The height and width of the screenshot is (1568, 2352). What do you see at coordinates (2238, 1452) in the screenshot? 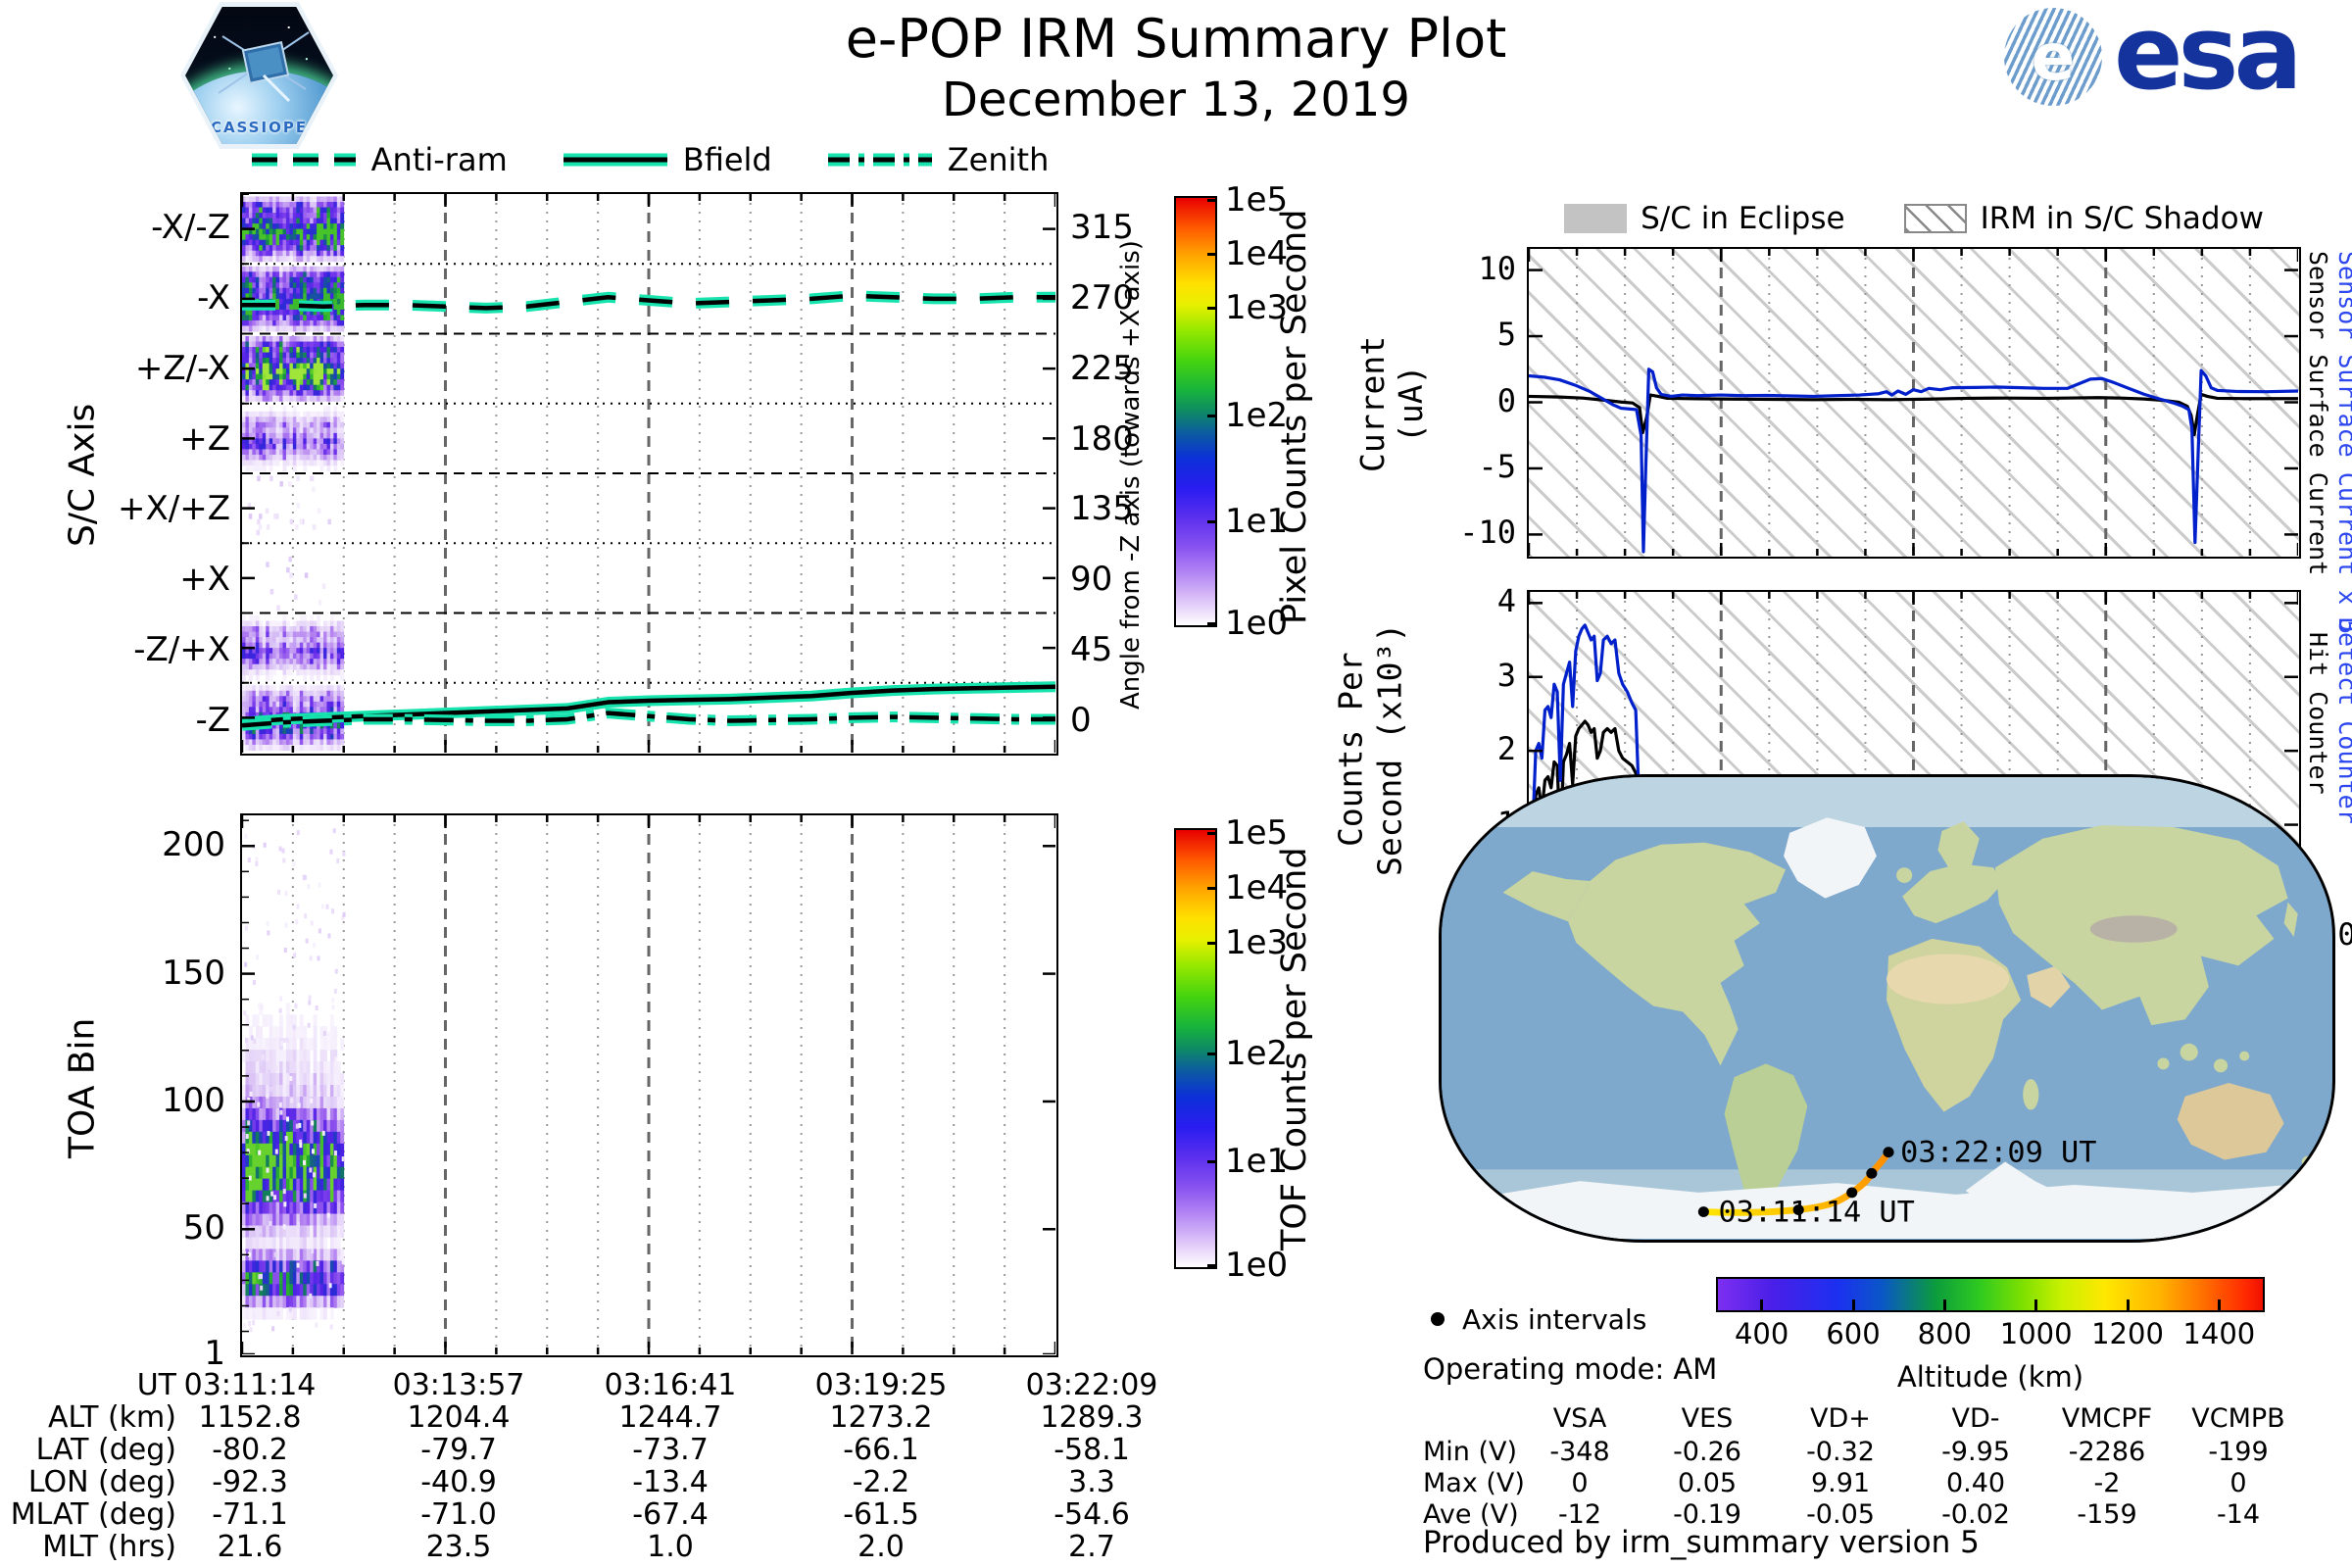
I see `voltage-value: -199` at bounding box center [2238, 1452].